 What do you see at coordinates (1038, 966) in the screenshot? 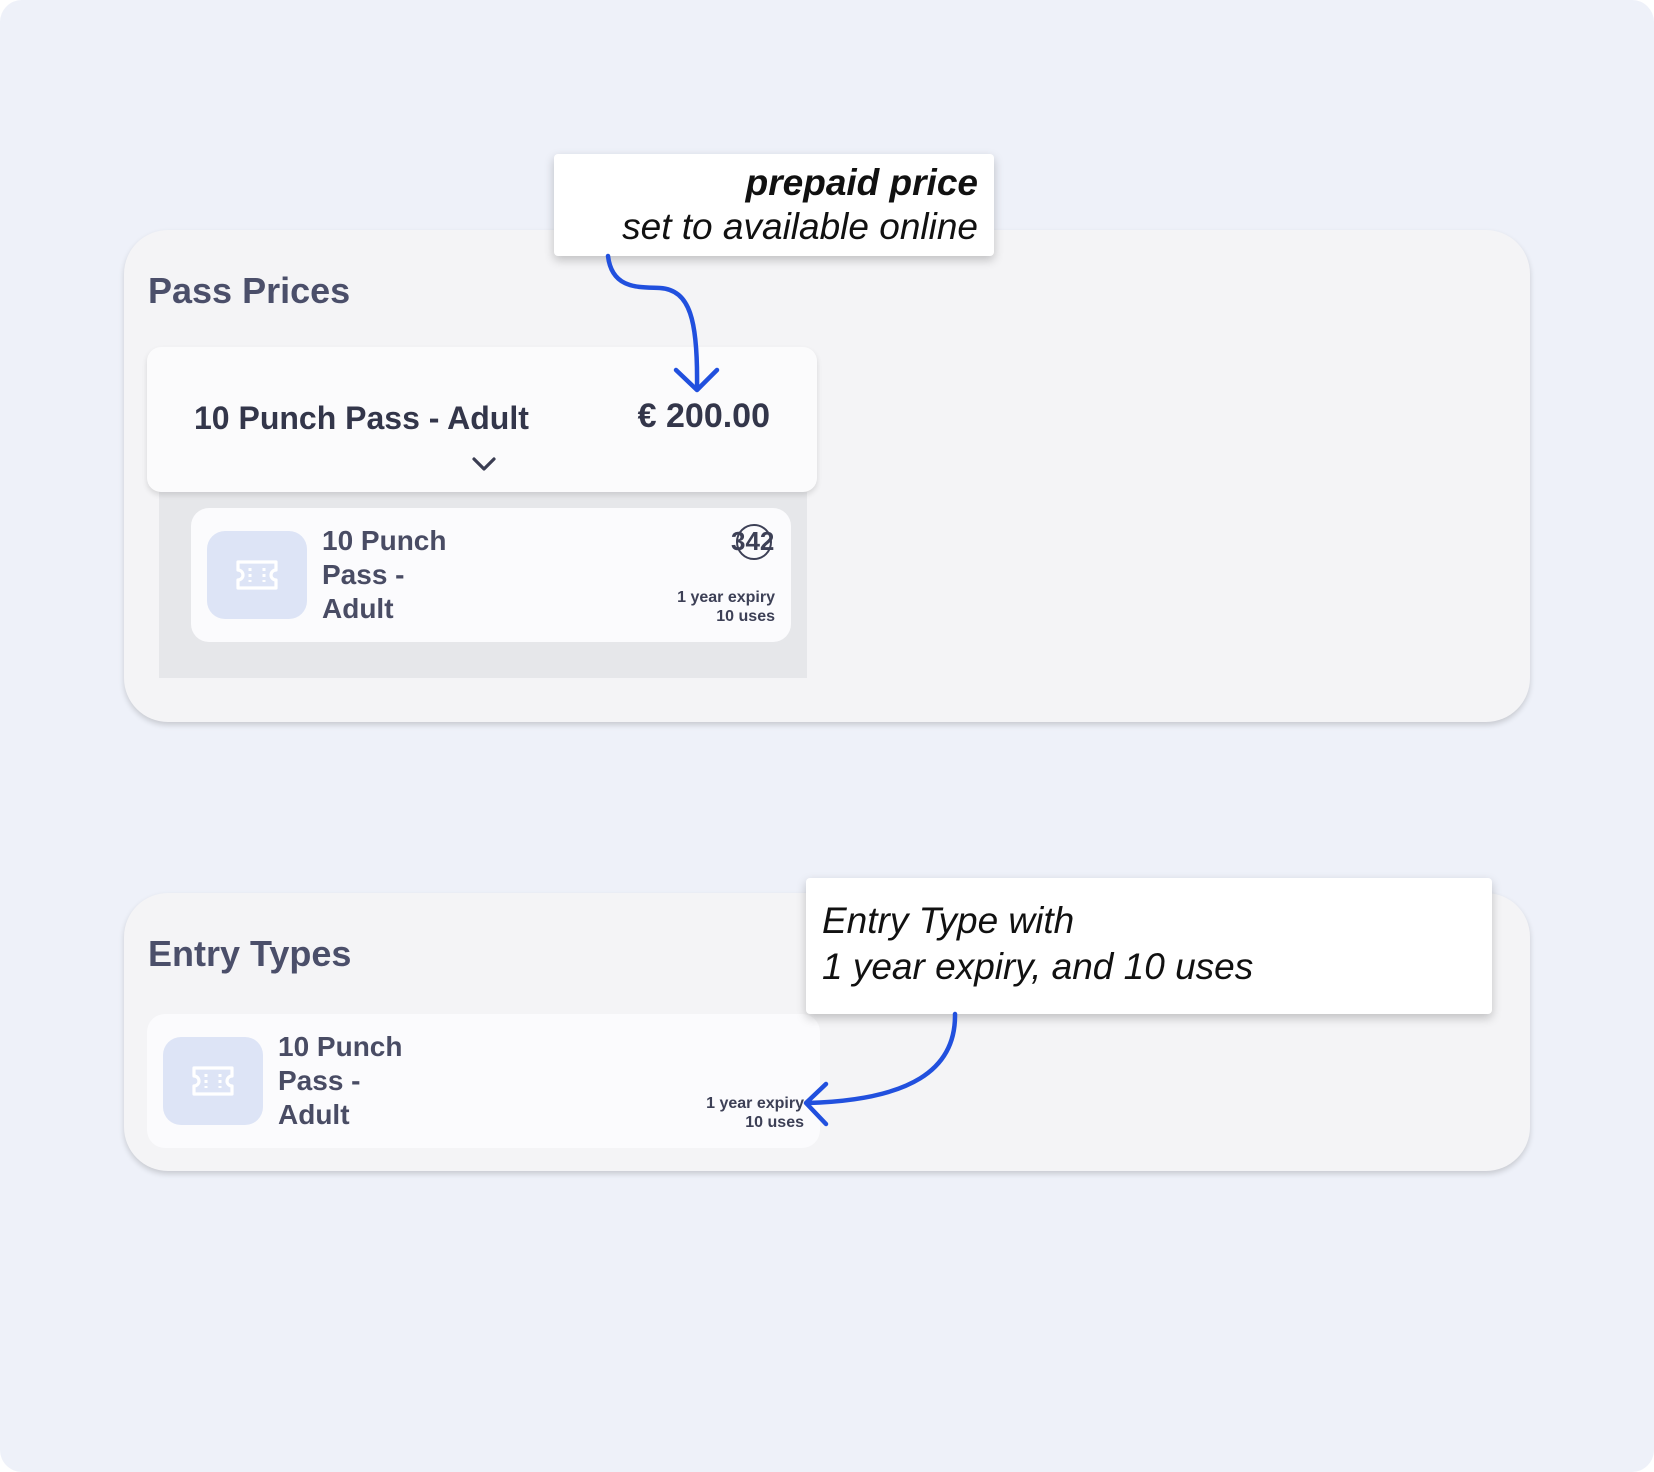
I see `entry-type-callout-line2: 1 year expiry, and 10 uses` at bounding box center [1038, 966].